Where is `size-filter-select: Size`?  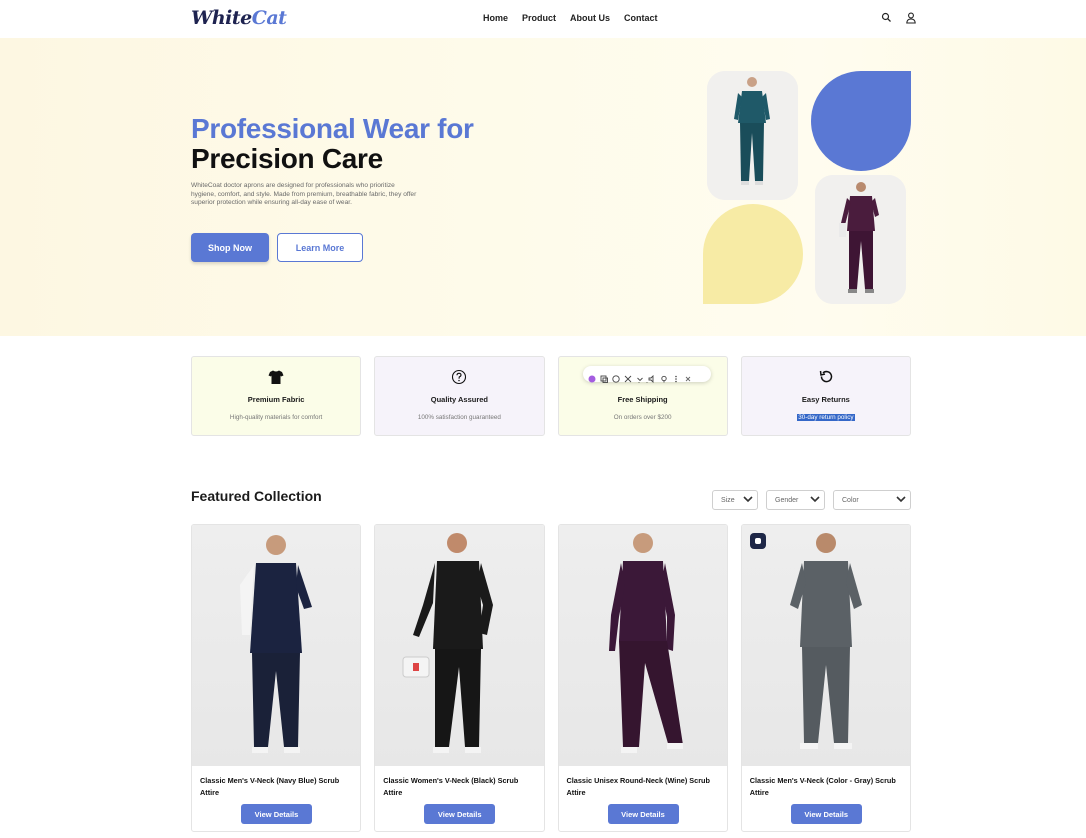
size-filter-select: Size is located at coordinates (735, 500).